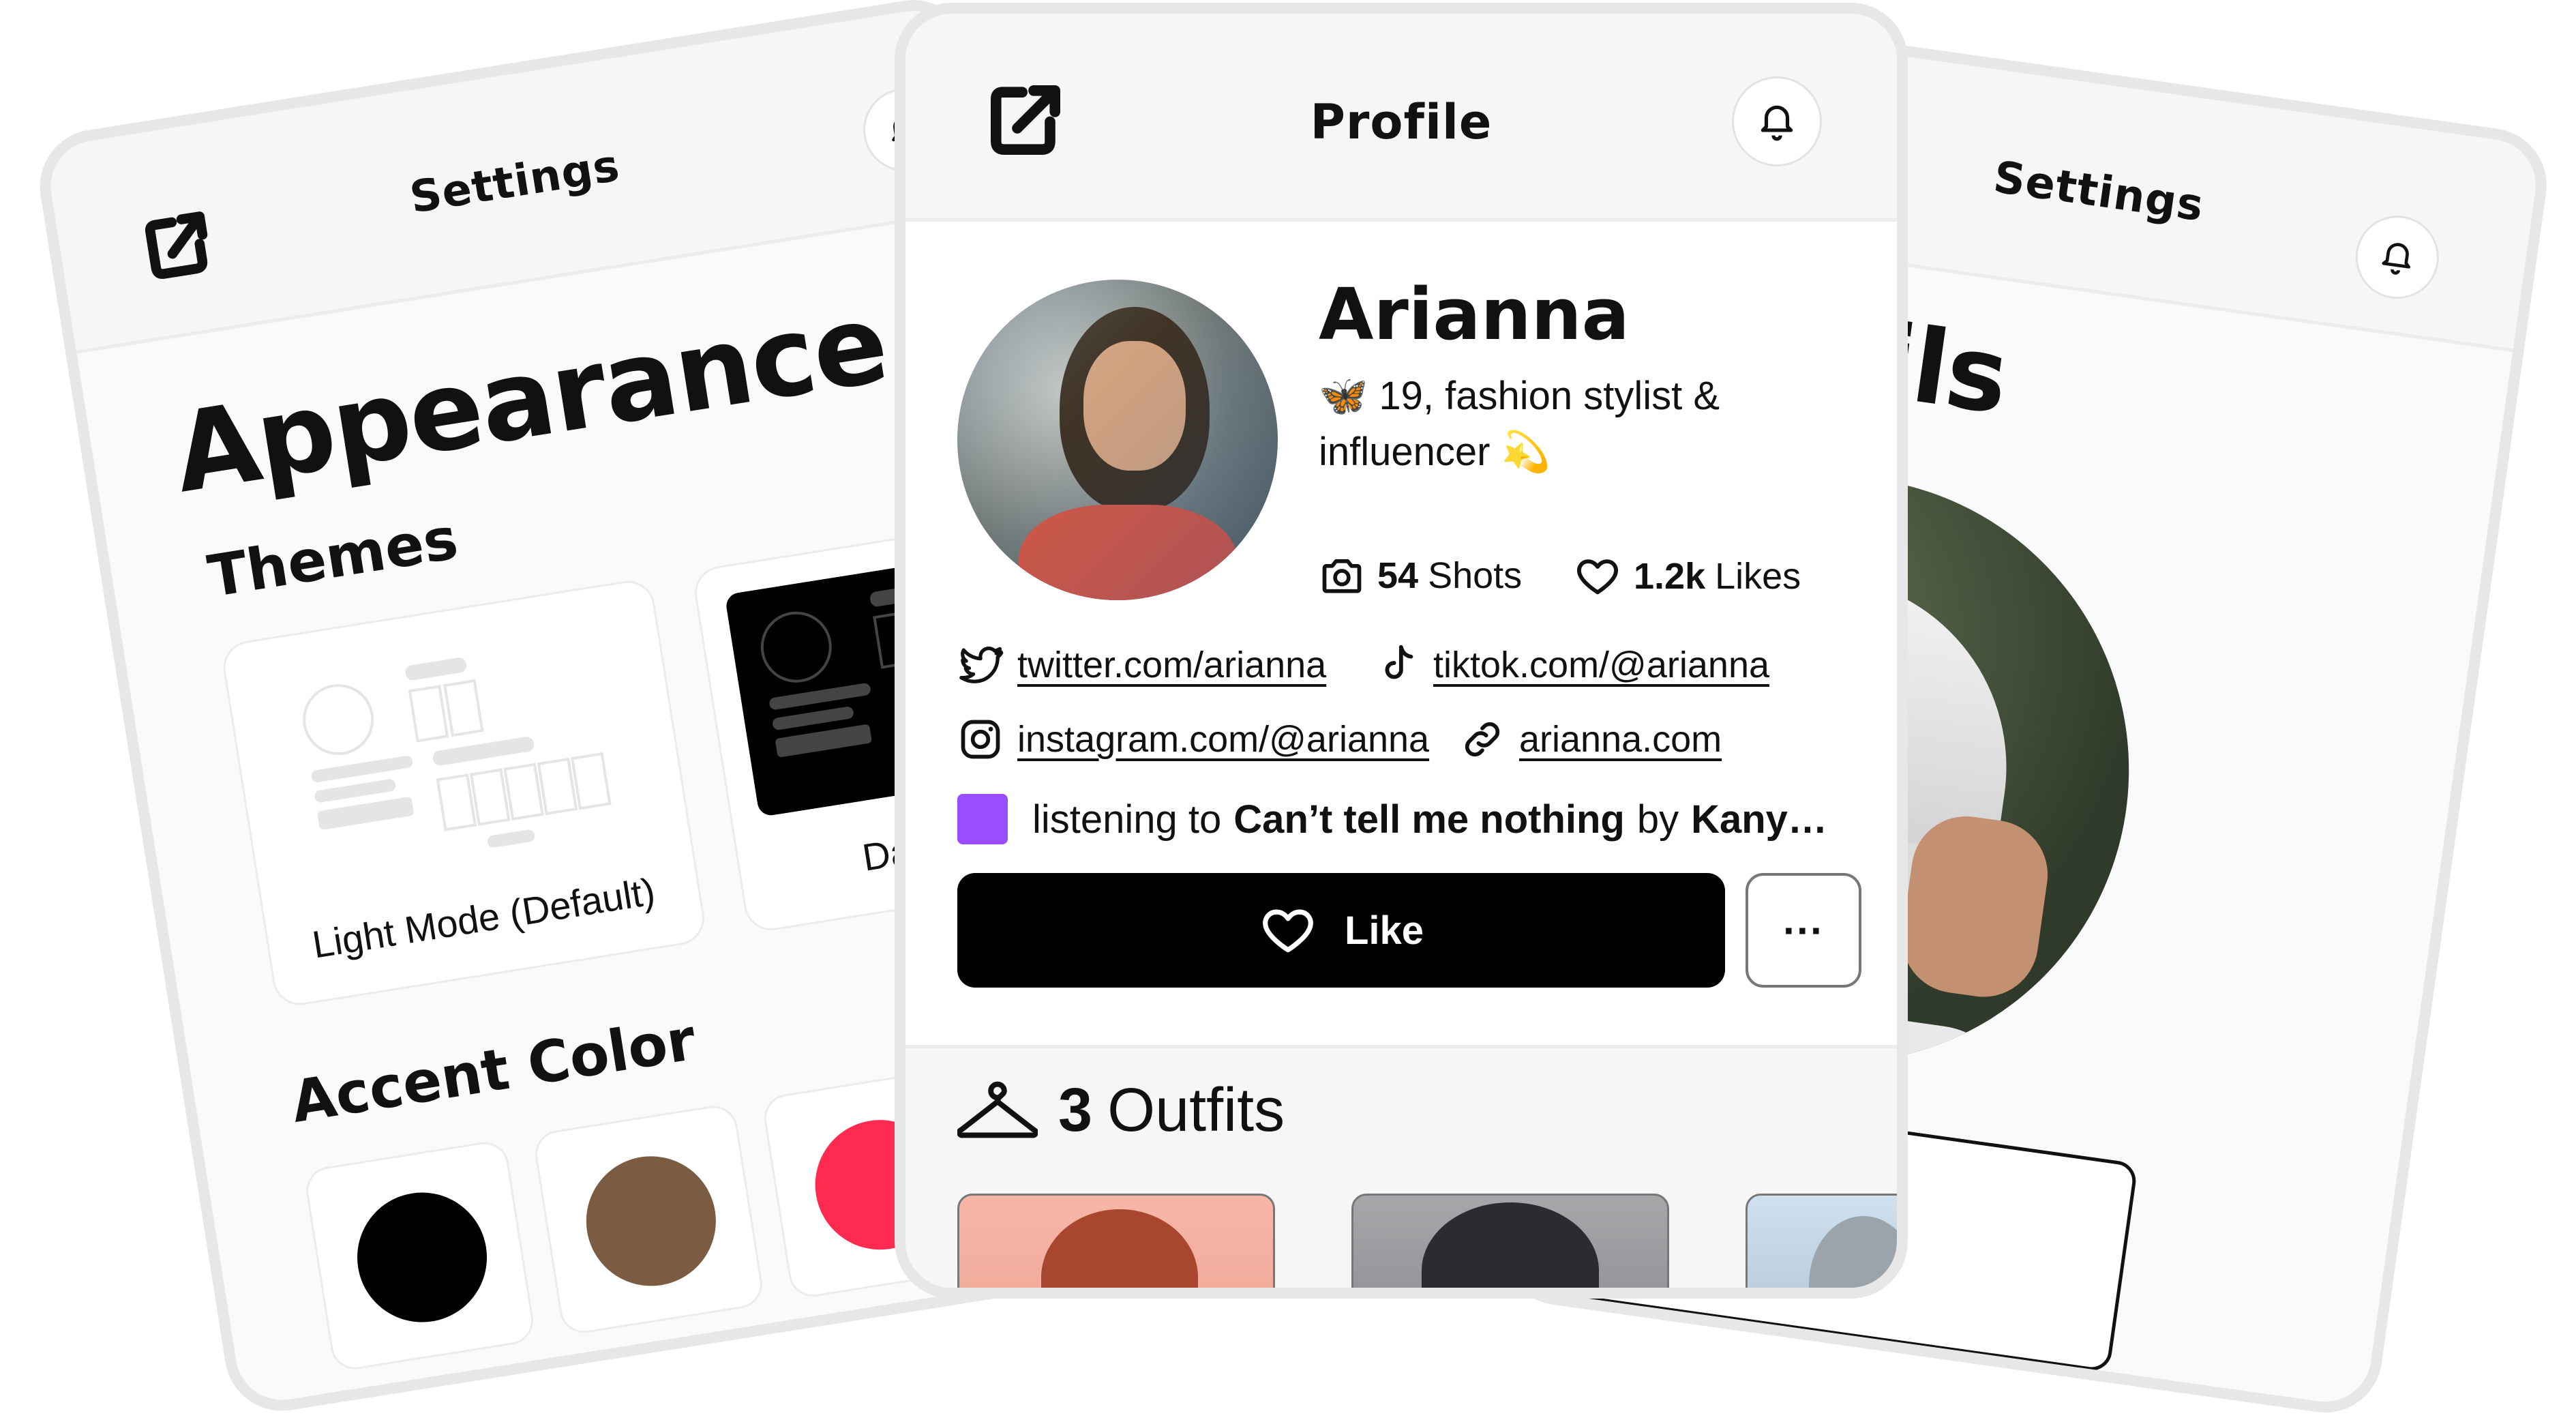  I want to click on more-icon: ···, so click(1804, 930).